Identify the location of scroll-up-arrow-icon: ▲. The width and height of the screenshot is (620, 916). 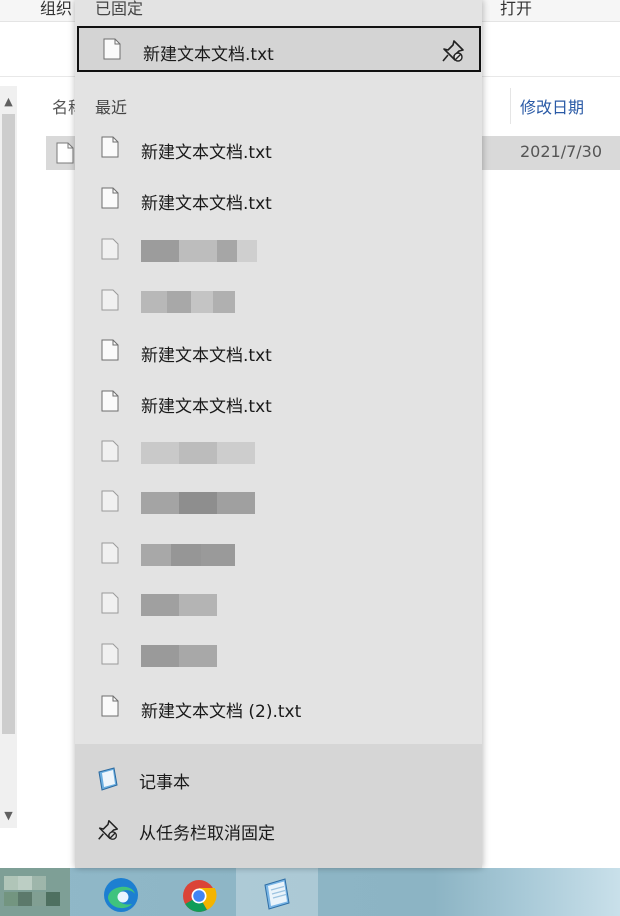
(8, 102).